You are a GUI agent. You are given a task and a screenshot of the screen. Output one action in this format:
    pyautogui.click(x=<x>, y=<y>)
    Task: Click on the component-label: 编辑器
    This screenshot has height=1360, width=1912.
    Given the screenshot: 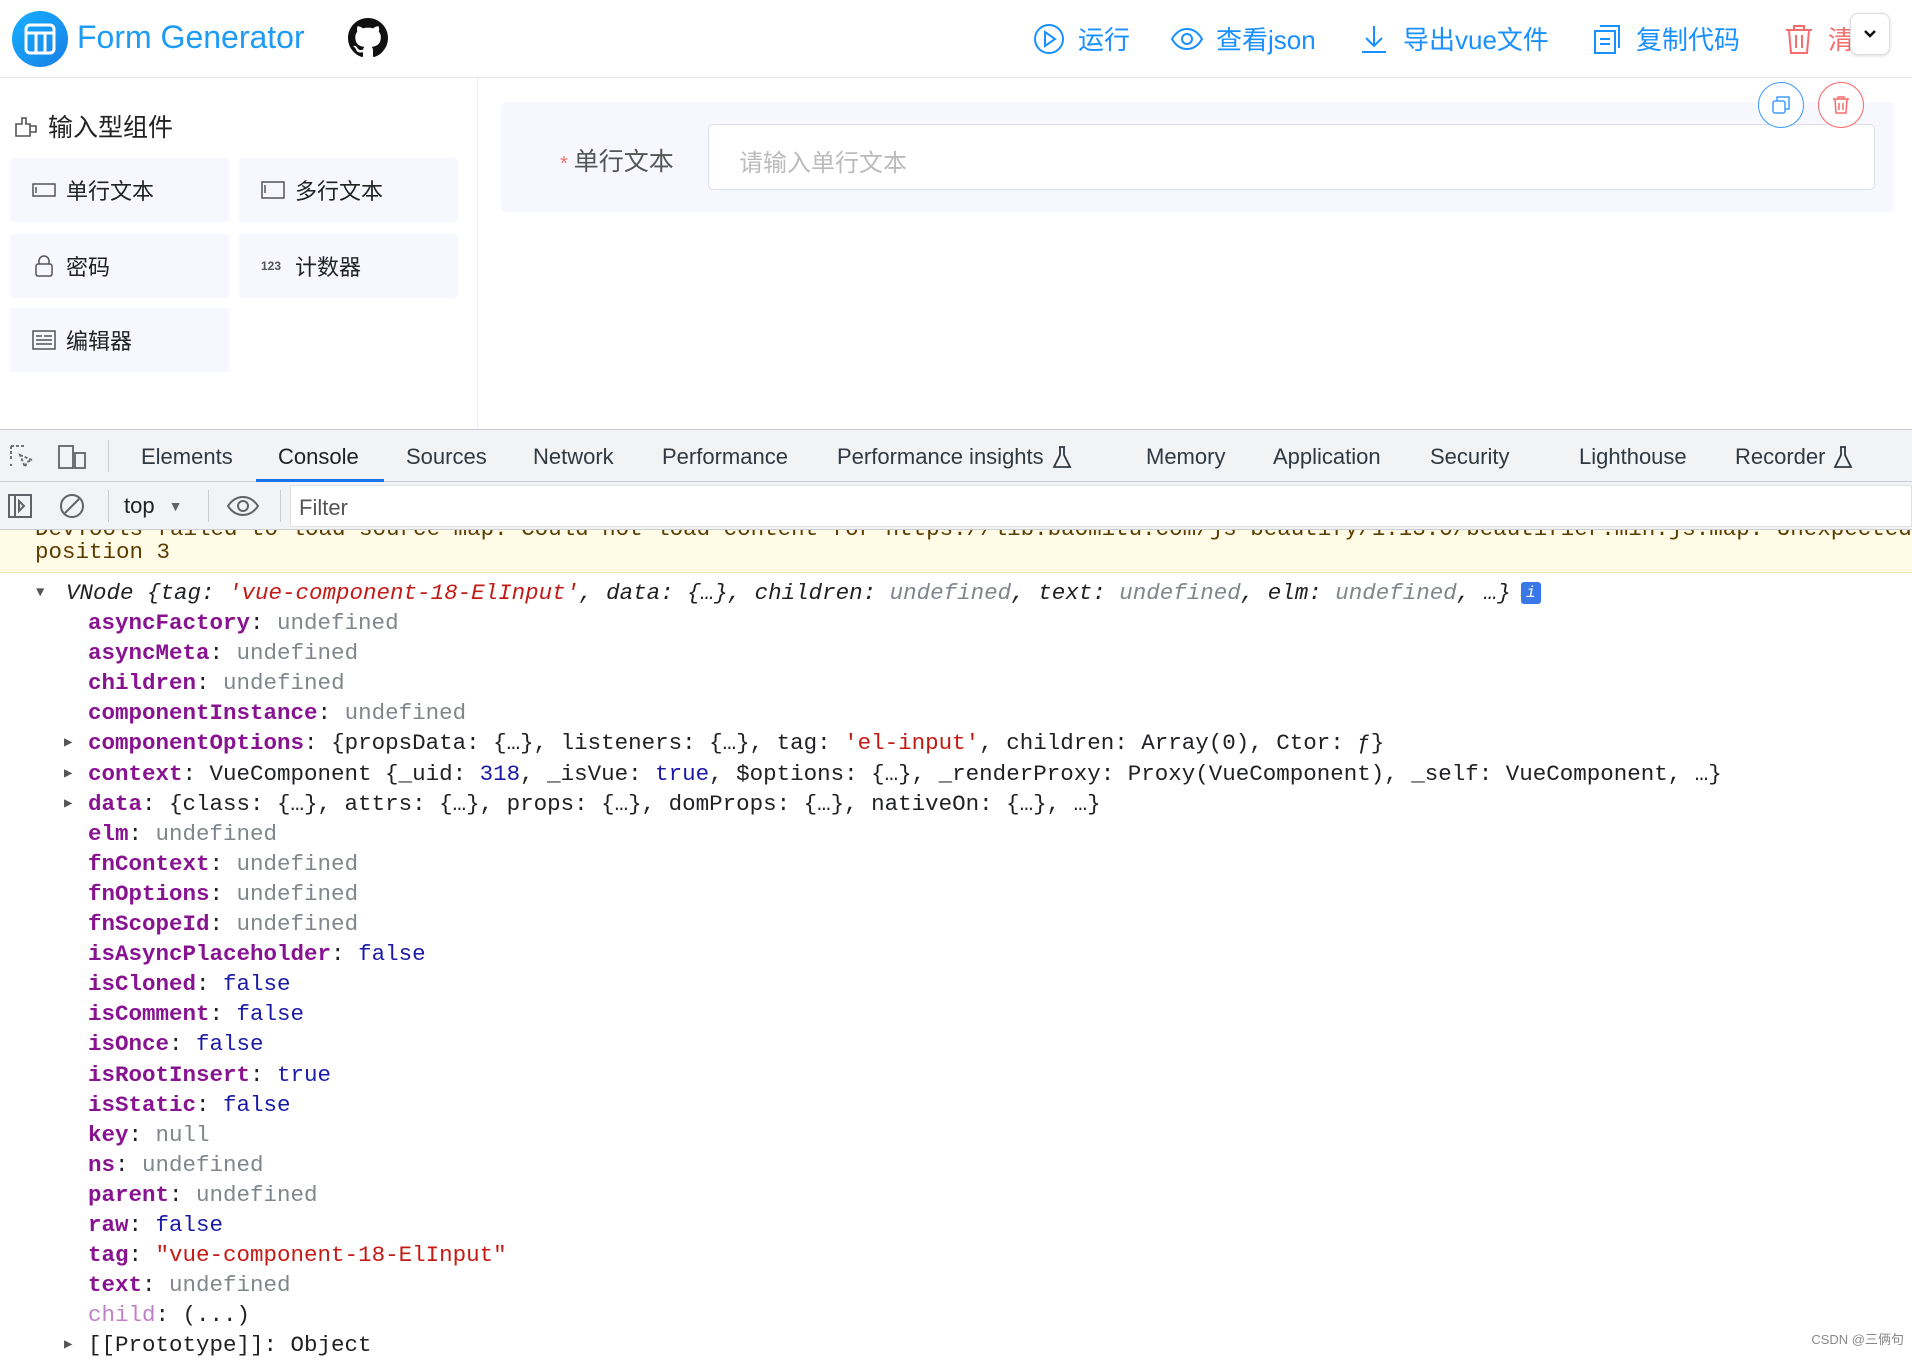 What is the action you would take?
    pyautogui.click(x=99, y=341)
    